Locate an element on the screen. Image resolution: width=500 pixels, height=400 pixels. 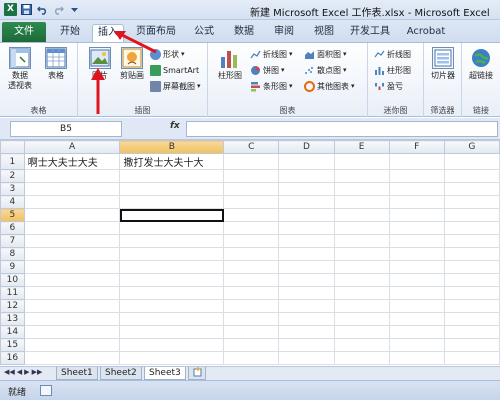
cell-b3 is located at coordinates (172, 189).